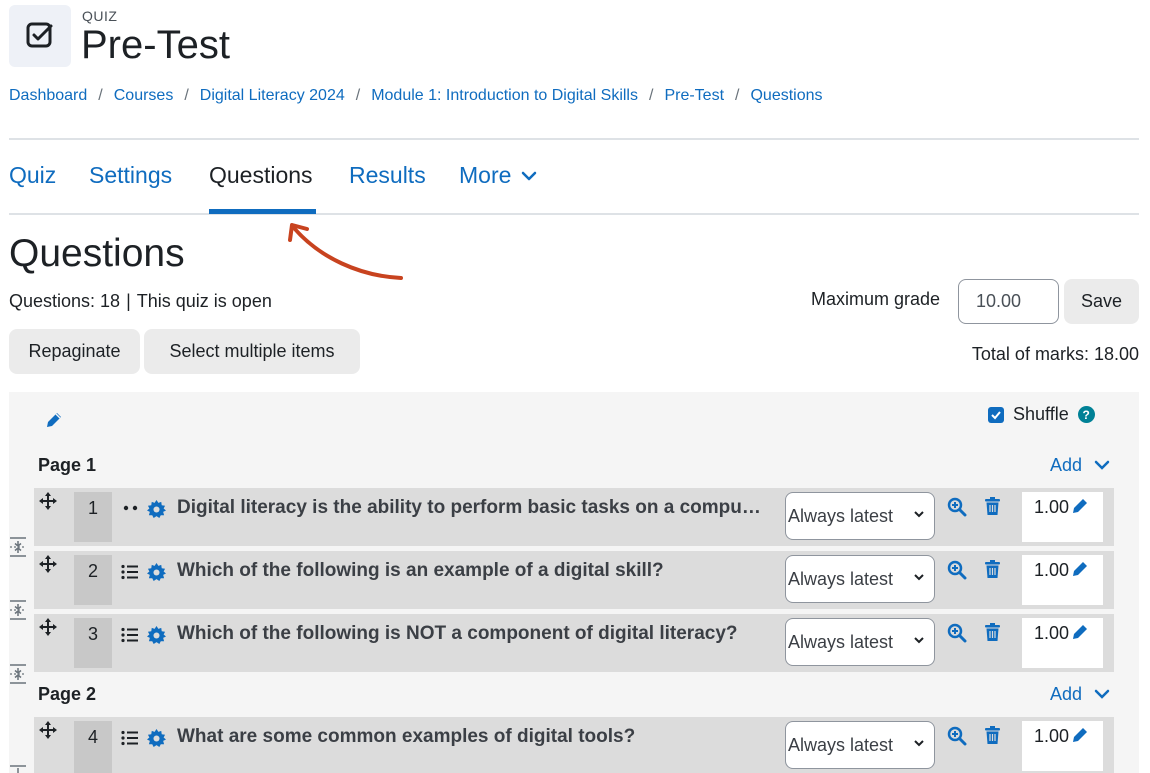 The width and height of the screenshot is (1150, 773). I want to click on tab-more-label: More, so click(485, 175).